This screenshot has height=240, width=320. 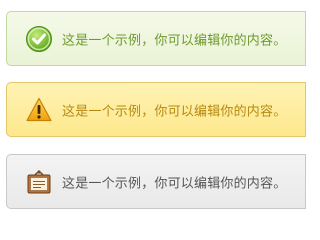 What do you see at coordinates (174, 40) in the screenshot?
I see `success-message-text: 这是一个示例，你可以编辑你的内容。` at bounding box center [174, 40].